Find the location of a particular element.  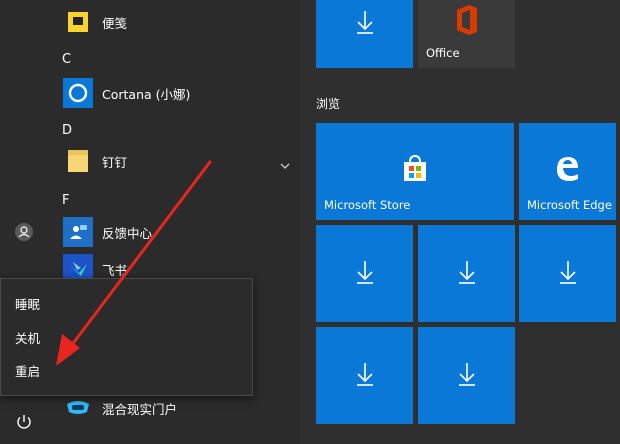

chevron-down-icon is located at coordinates (285, 164).